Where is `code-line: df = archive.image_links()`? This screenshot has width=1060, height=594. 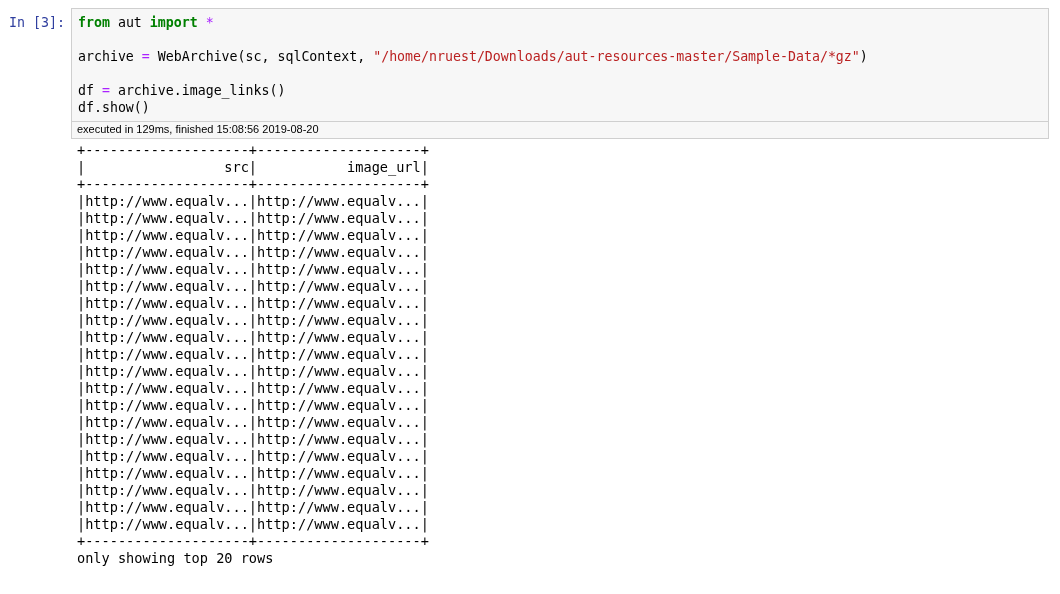
code-line: df = archive.image_links() is located at coordinates (182, 90).